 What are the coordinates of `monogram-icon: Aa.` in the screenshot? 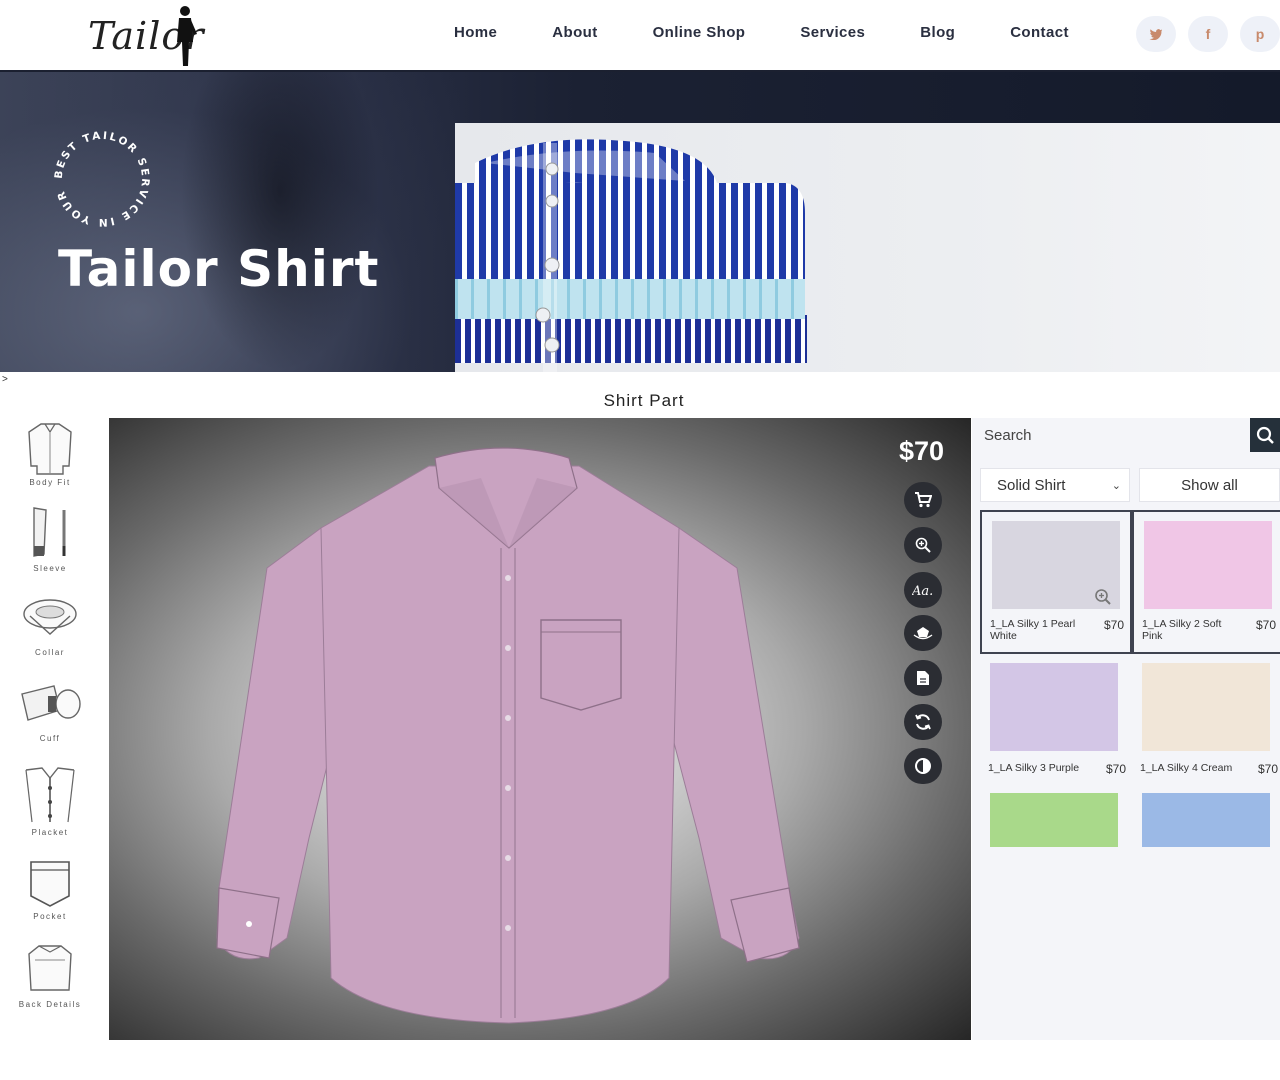 It's located at (922, 590).